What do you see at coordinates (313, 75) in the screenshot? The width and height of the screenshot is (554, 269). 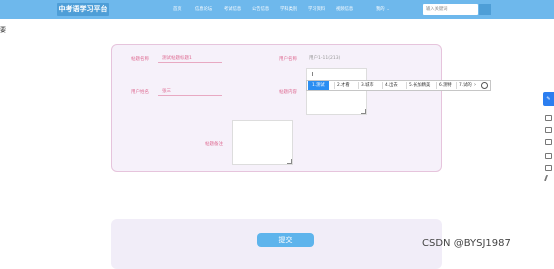 I see `text-cursor: I` at bounding box center [313, 75].